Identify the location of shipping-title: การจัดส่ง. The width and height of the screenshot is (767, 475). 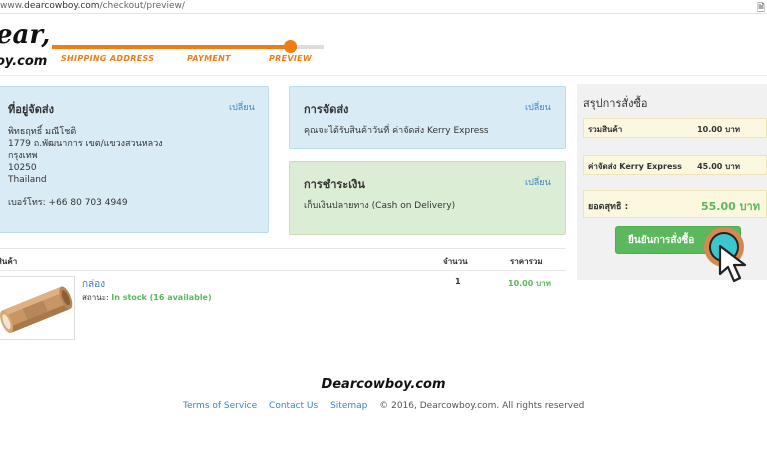
(326, 109).